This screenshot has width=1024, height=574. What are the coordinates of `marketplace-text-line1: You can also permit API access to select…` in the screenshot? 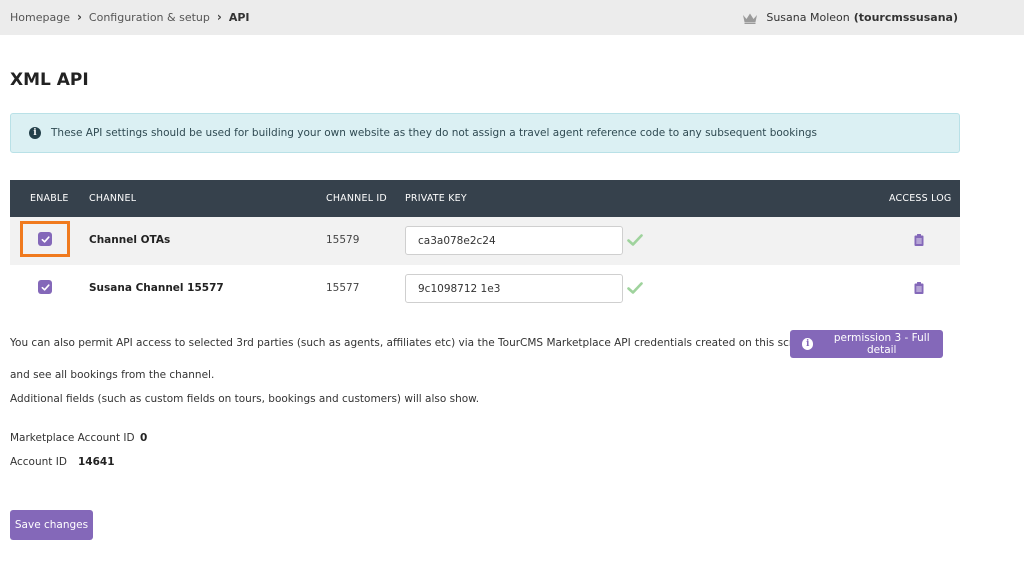 It's located at (430, 343).